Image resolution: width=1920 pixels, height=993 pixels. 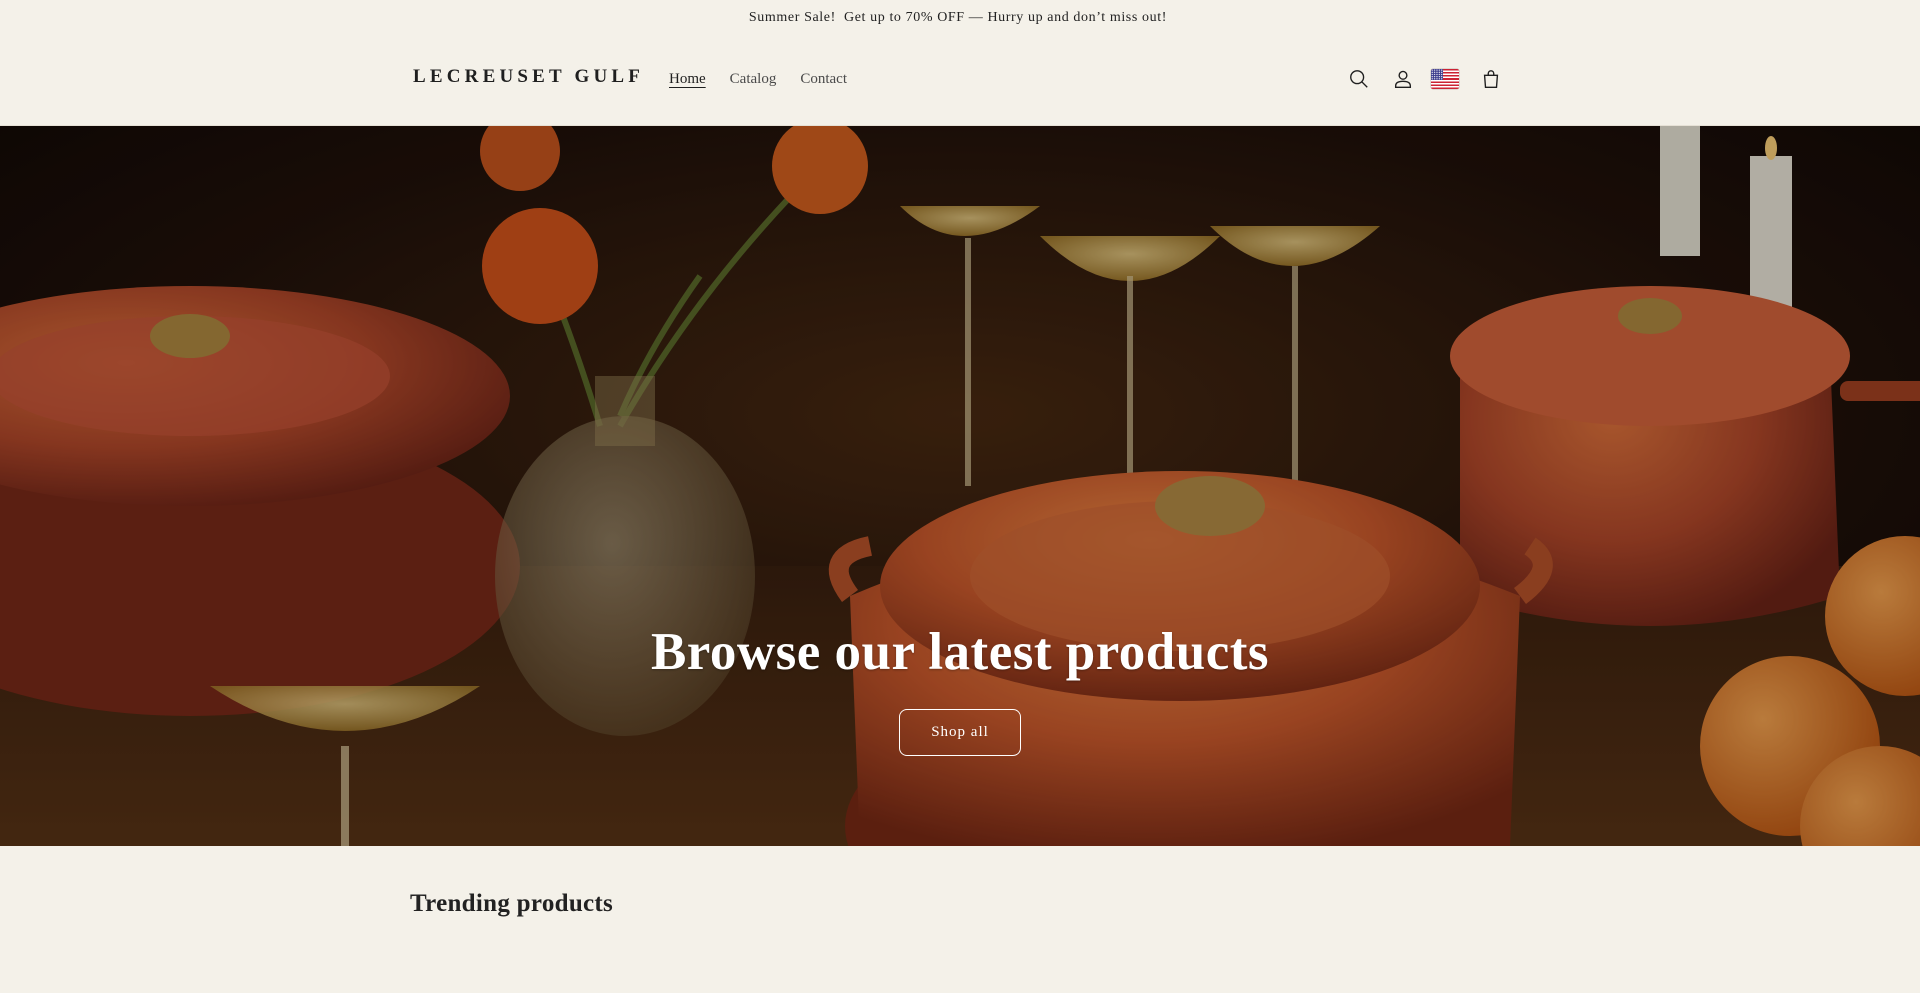 What do you see at coordinates (1359, 79) in the screenshot?
I see `search-icon` at bounding box center [1359, 79].